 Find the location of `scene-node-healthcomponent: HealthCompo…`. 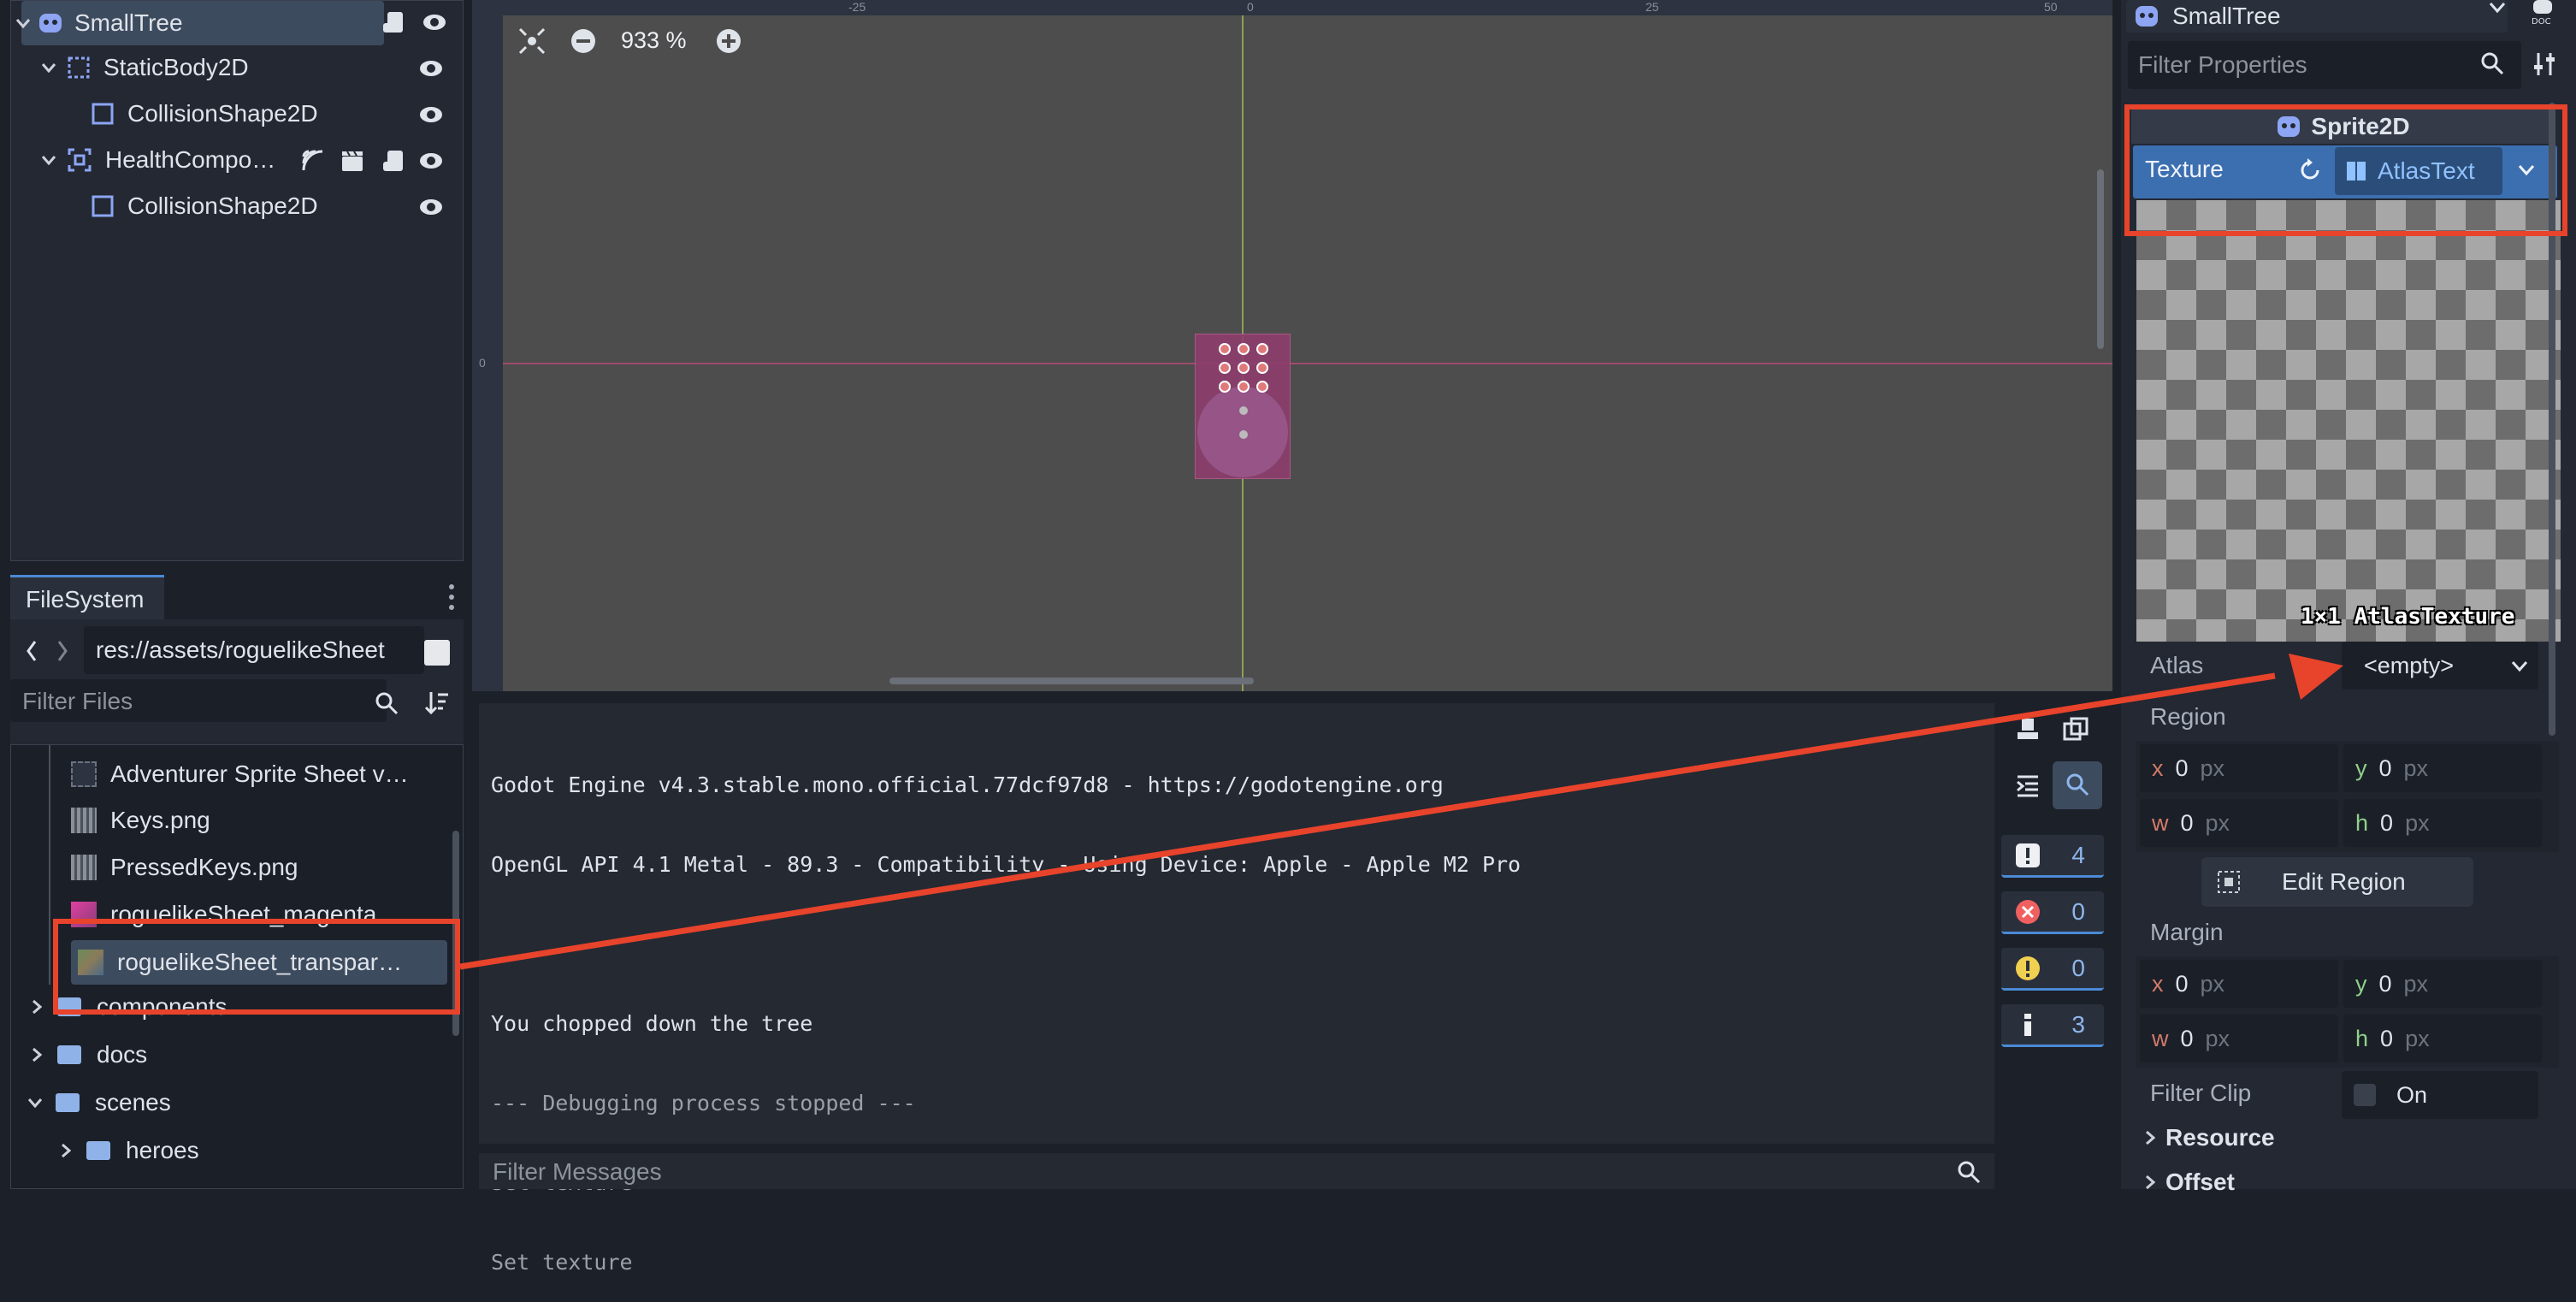

scene-node-healthcomponent: HealthCompo… is located at coordinates (179, 160).